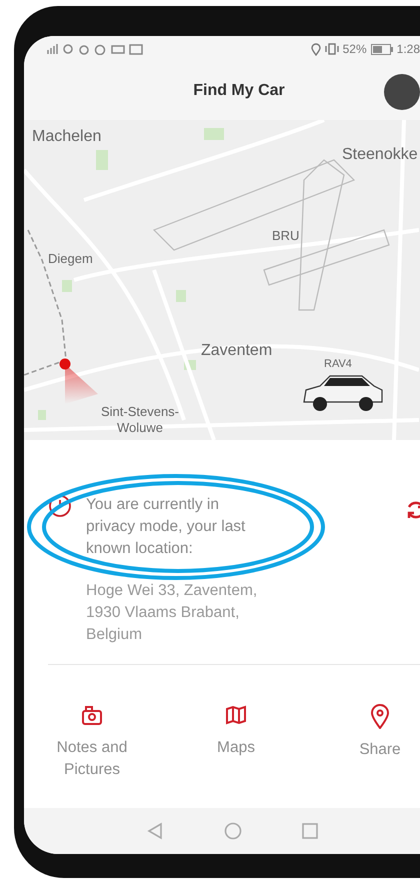 This screenshot has height=883, width=420. What do you see at coordinates (92, 715) in the screenshot?
I see `camera-icon` at bounding box center [92, 715].